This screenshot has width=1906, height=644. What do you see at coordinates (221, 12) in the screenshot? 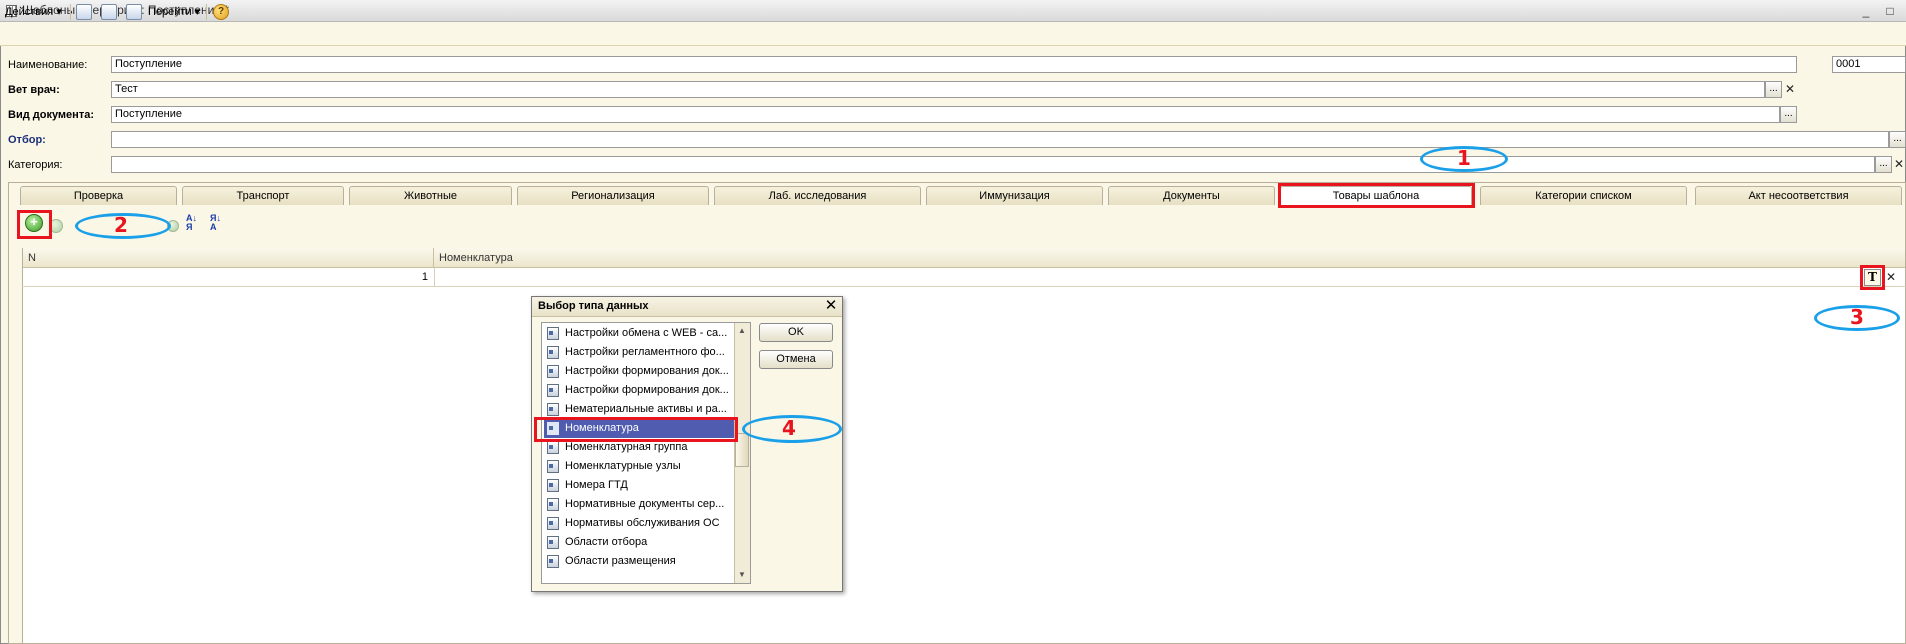
I see `help-icon: ?` at bounding box center [221, 12].